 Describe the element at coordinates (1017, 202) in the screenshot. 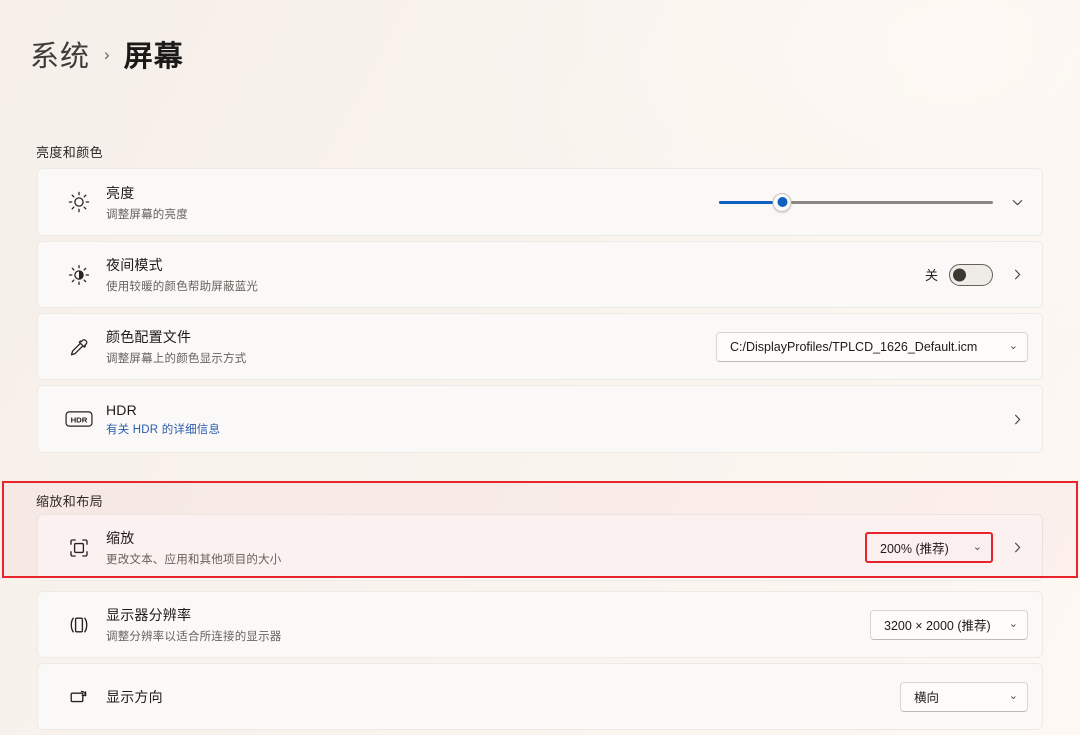

I see `chevron-down-icon` at that location.